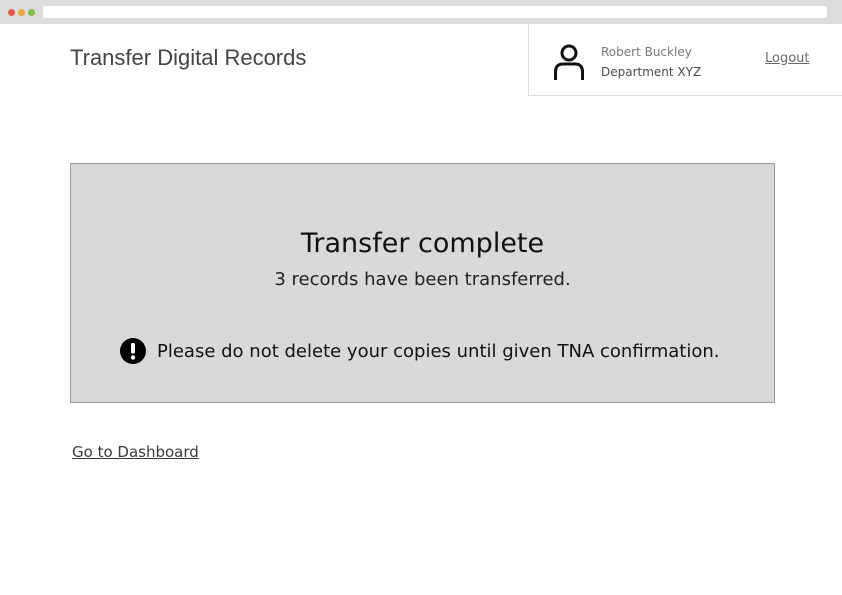 The width and height of the screenshot is (842, 595). Describe the element at coordinates (135, 452) in the screenshot. I see `go-to-dashboard-link: Go to Dashboard` at that location.